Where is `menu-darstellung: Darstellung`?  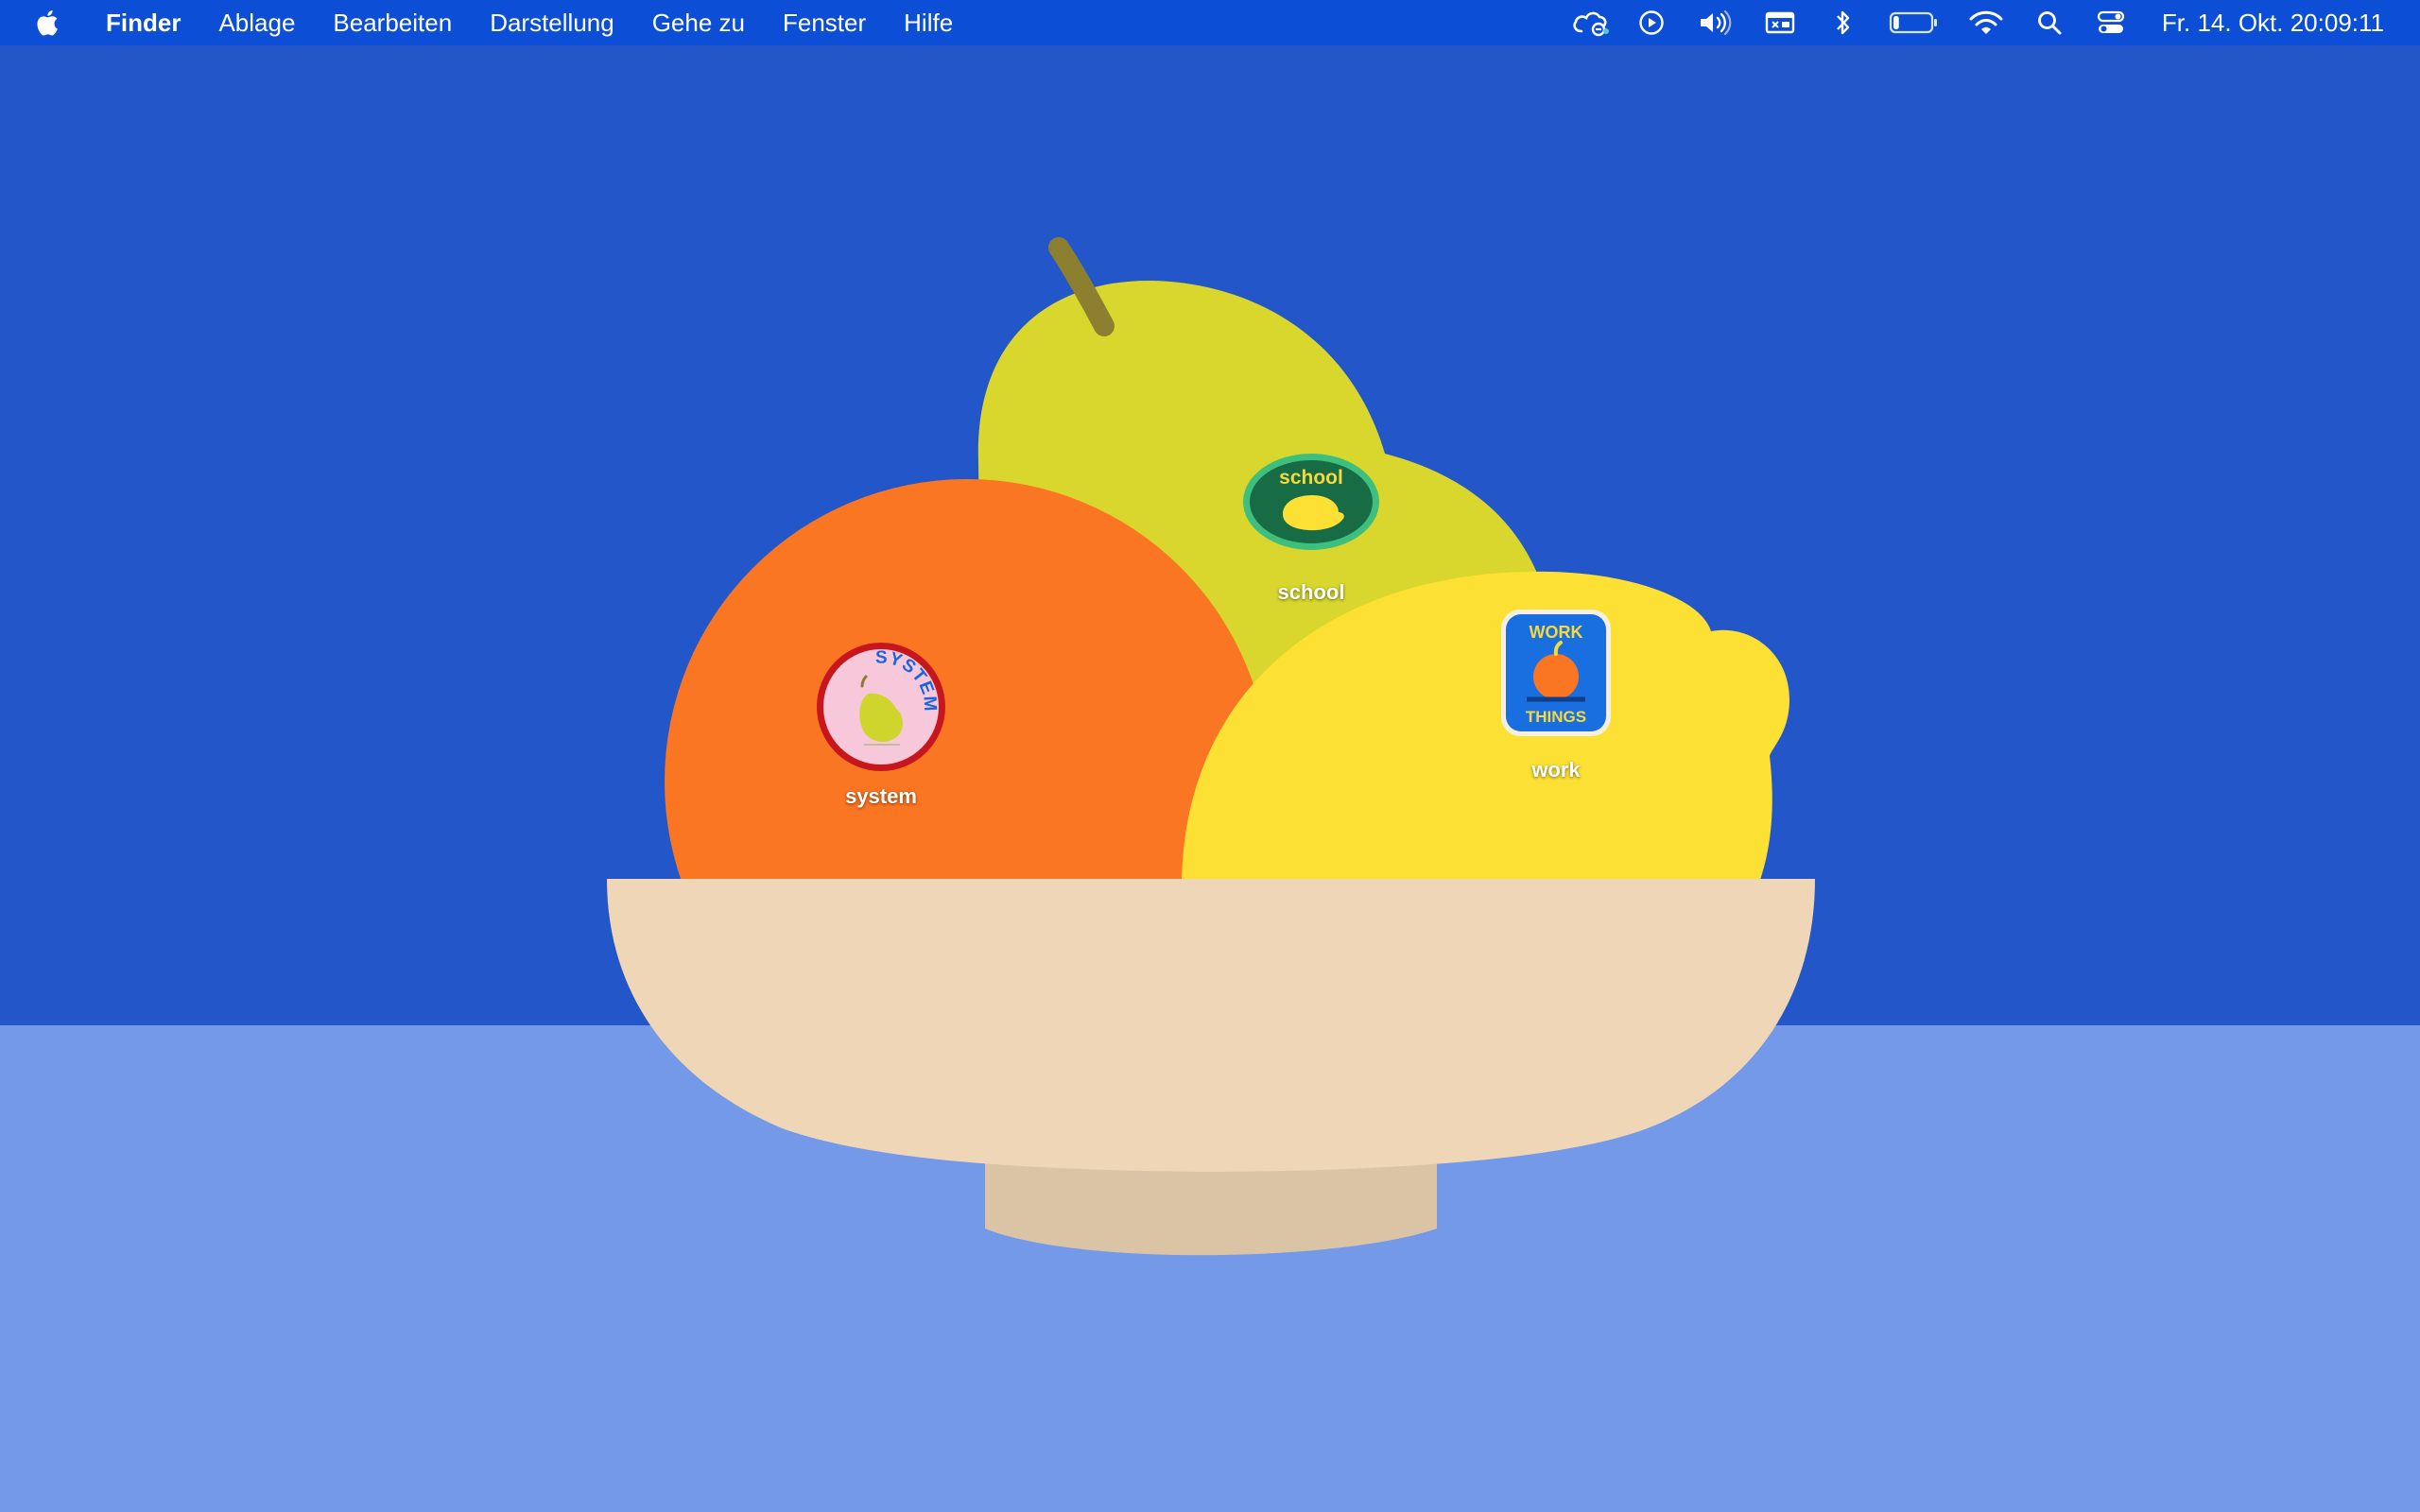
menu-darstellung: Darstellung is located at coordinates (552, 22).